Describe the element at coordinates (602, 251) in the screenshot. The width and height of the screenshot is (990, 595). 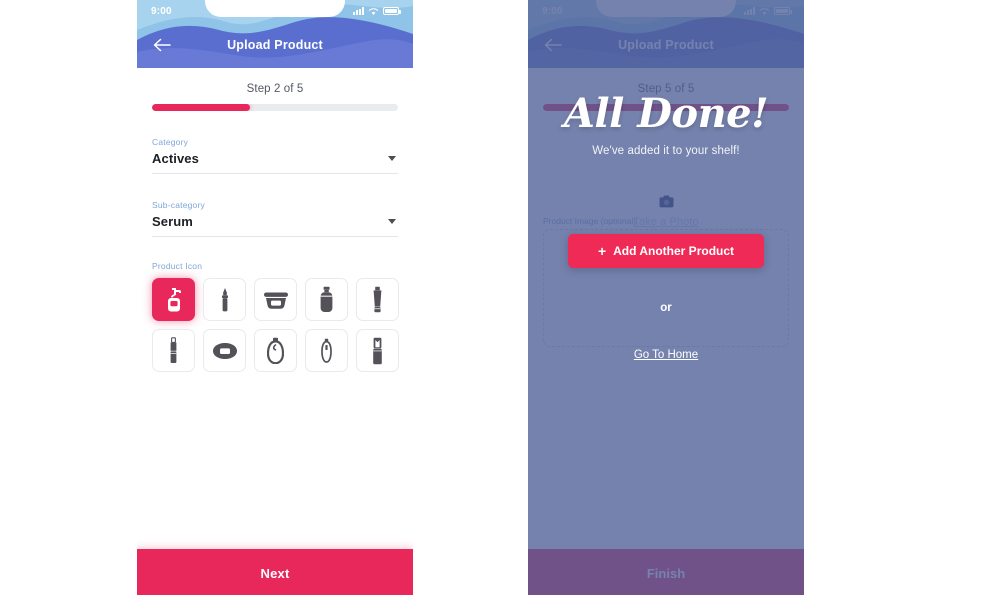
I see `plus-icon: +` at that location.